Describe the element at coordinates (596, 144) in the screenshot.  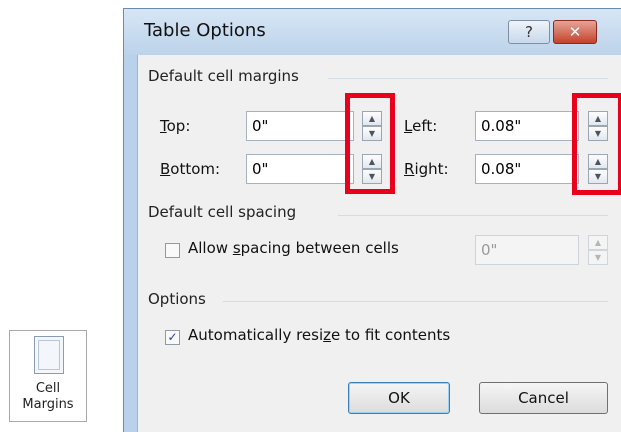
I see `highlight-box-right-spinners` at that location.